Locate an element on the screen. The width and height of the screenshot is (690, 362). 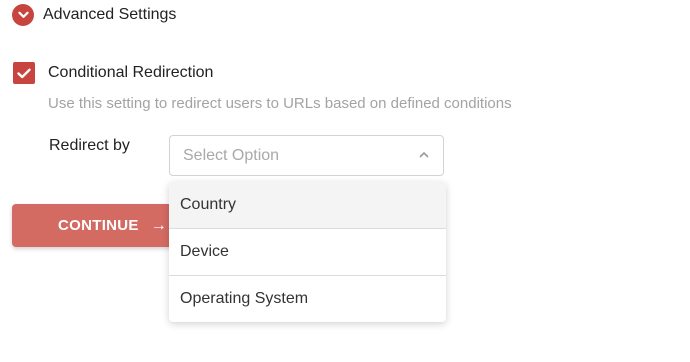
chevron-down-icon is located at coordinates (23, 14).